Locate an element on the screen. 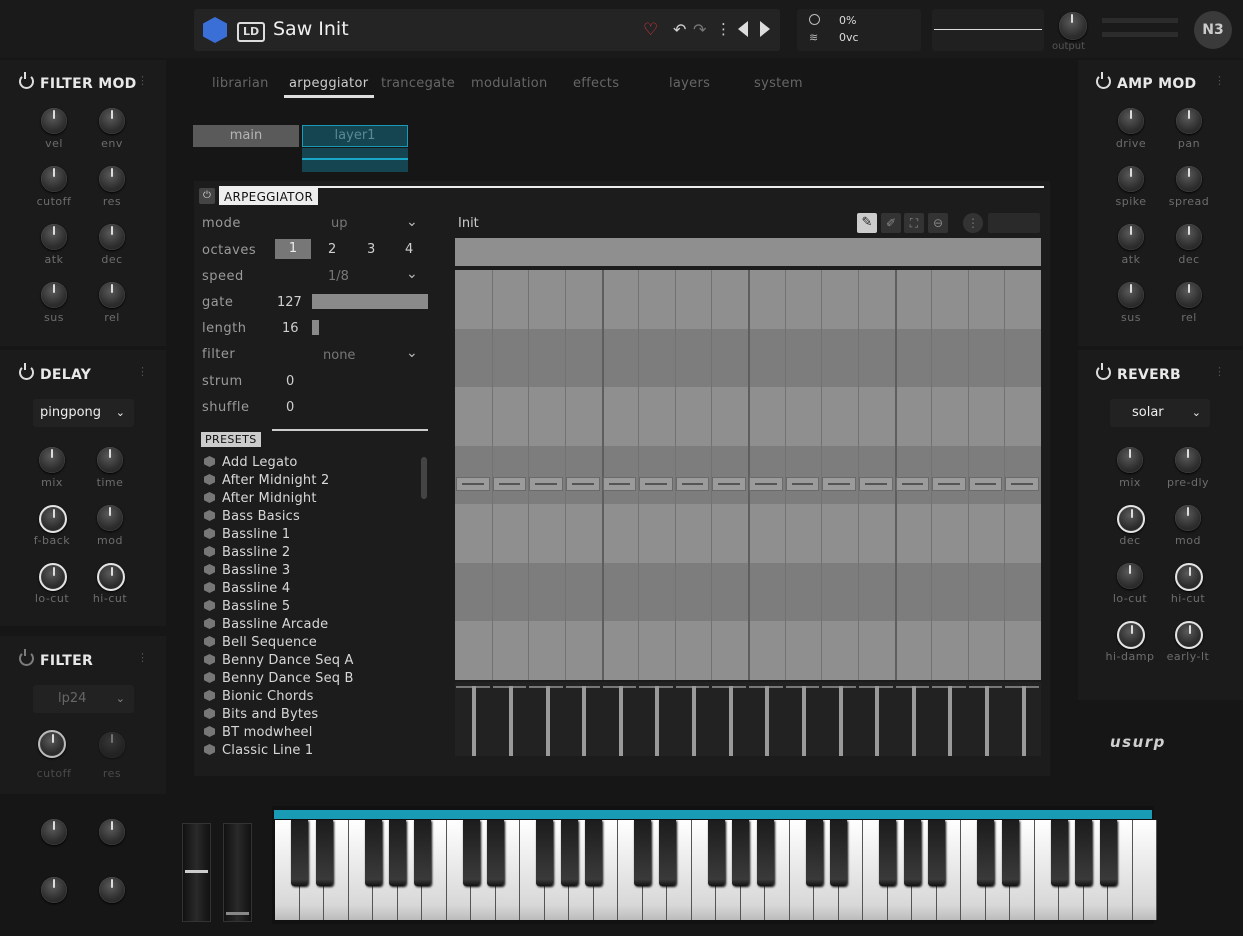 Image resolution: width=1243 pixels, height=936 pixels. filter-header: FILTER is located at coordinates (56, 659).